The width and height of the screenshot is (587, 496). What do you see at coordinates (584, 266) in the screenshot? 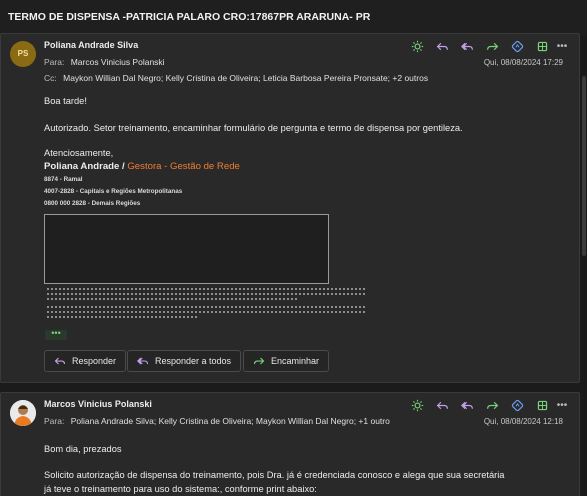
I see `scrollbar` at bounding box center [584, 266].